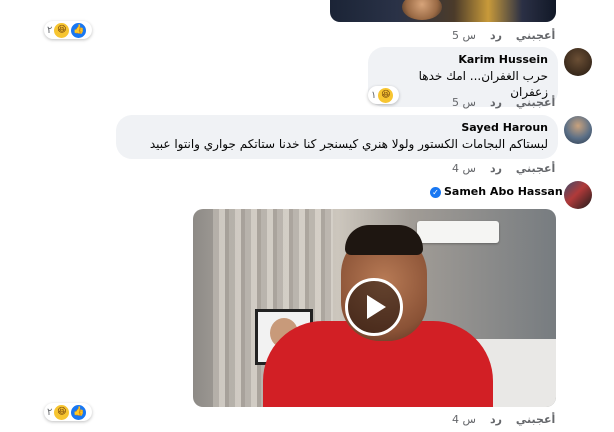 This screenshot has height=432, width=614. What do you see at coordinates (463, 59) in the screenshot?
I see `comment-author: Karim Hussein` at bounding box center [463, 59].